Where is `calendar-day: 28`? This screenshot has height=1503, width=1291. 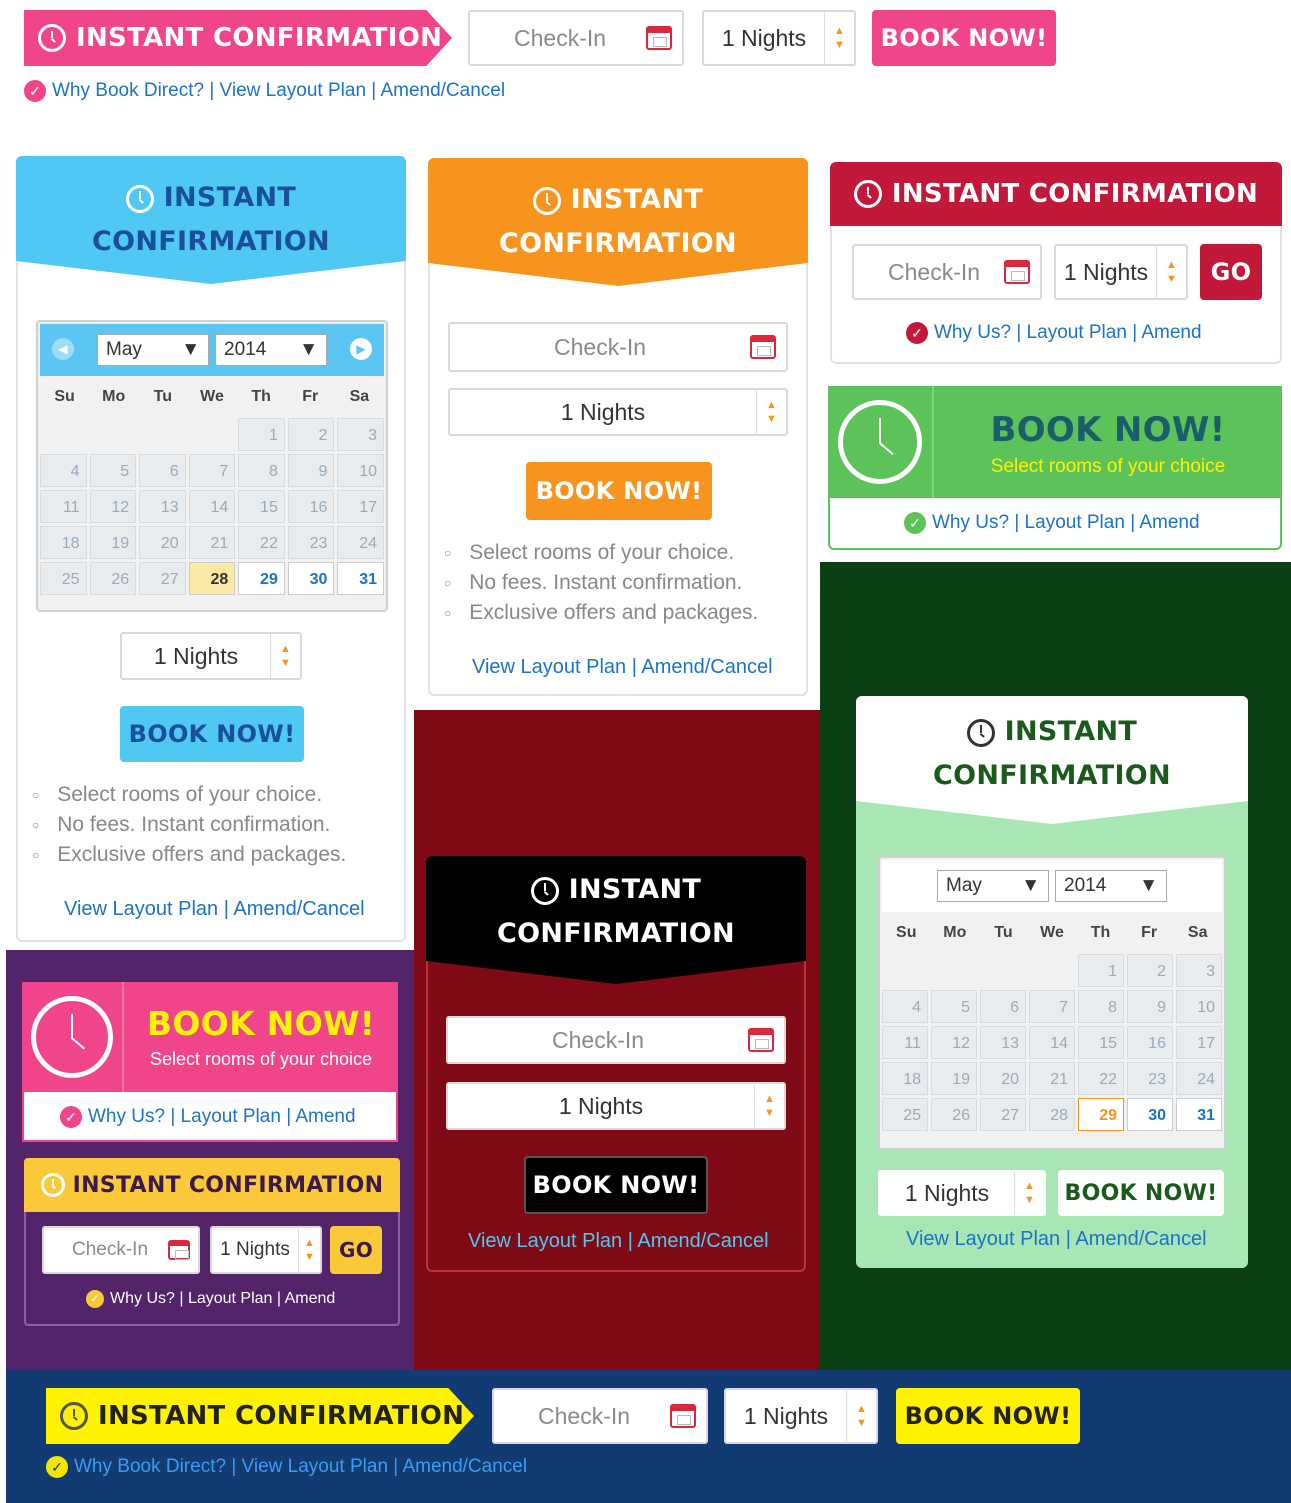
calendar-day: 28 is located at coordinates (212, 578).